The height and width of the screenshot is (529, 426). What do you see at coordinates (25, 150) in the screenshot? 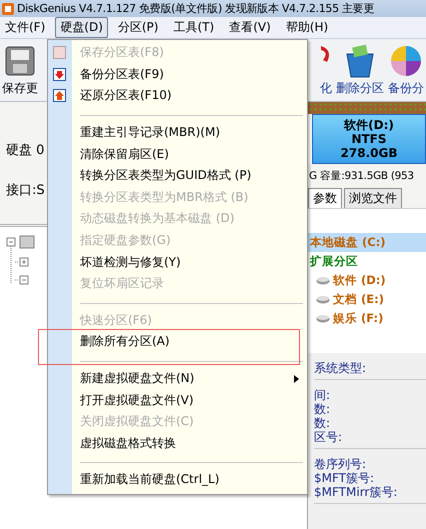
I see `disk-label: 硬盘 0` at bounding box center [25, 150].